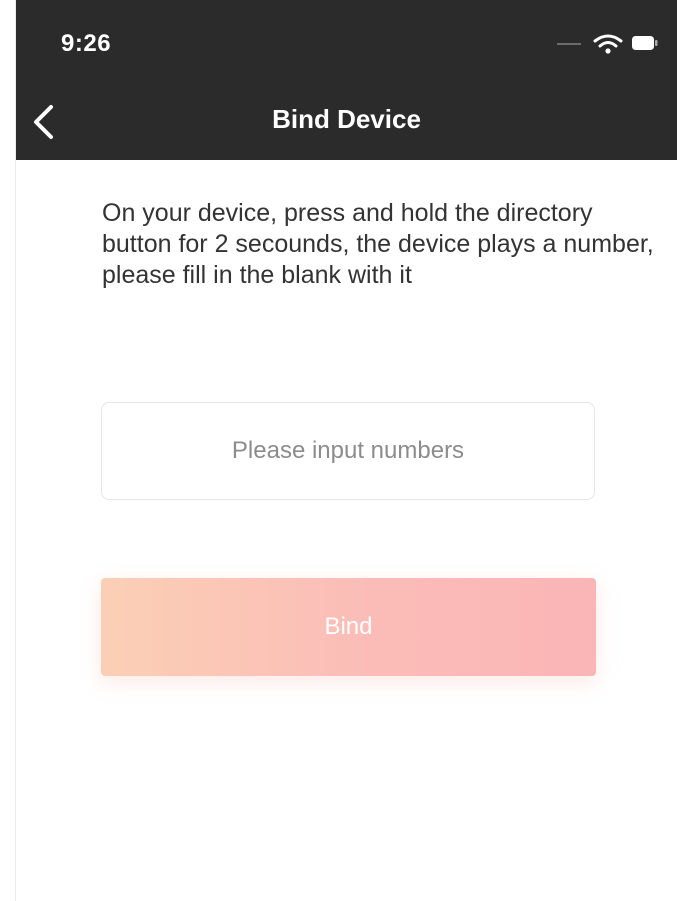 The image size is (677, 901). What do you see at coordinates (645, 43) in the screenshot?
I see `battery-icon` at bounding box center [645, 43].